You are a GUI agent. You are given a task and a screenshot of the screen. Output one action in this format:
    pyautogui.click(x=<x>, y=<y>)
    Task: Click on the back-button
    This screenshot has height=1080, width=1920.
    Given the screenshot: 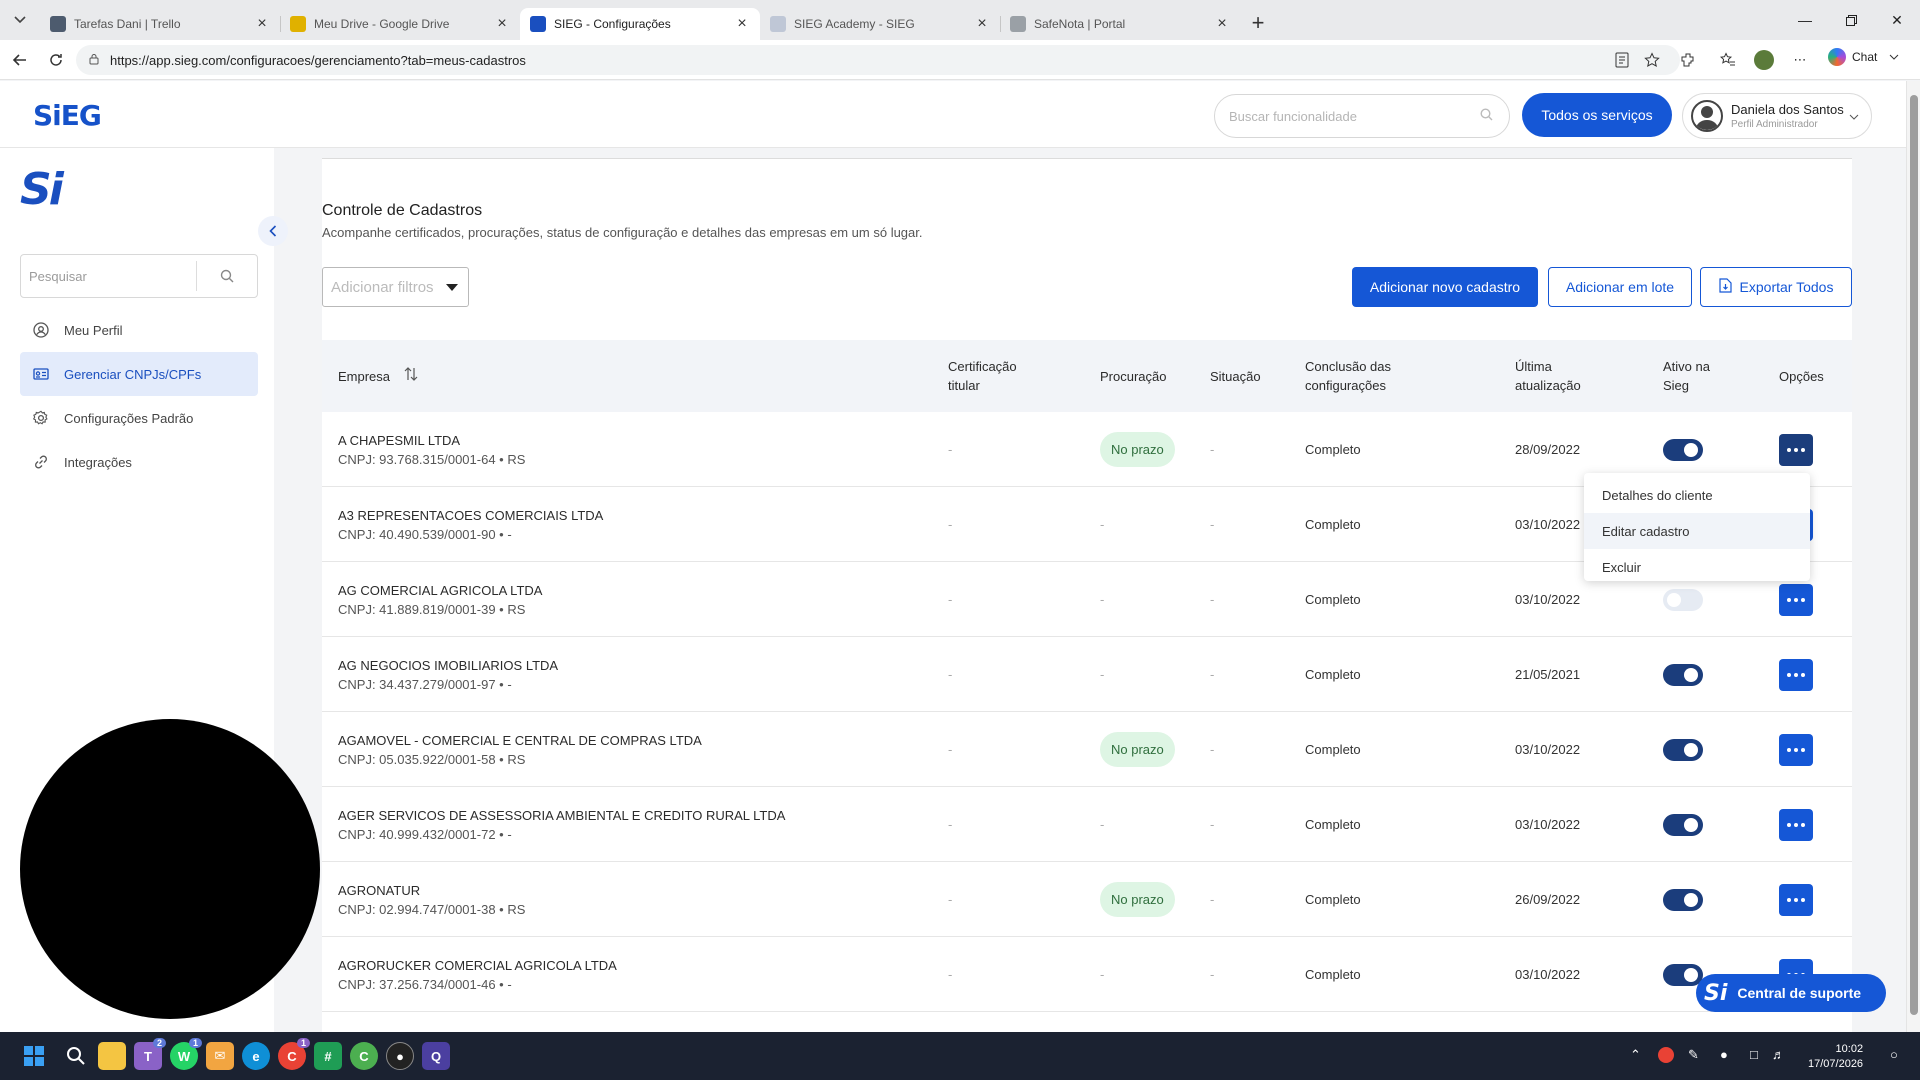 What is the action you would take?
    pyautogui.click(x=20, y=60)
    